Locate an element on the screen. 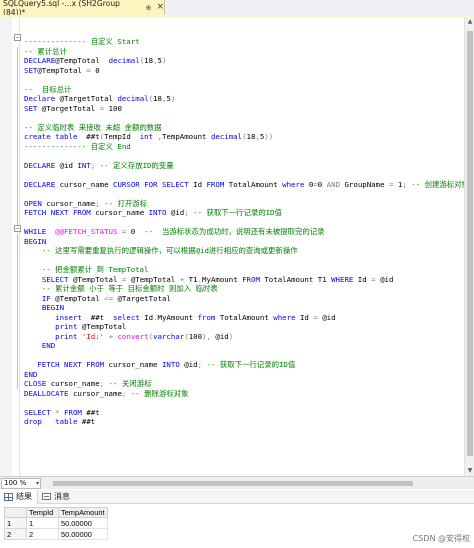 The width and height of the screenshot is (474, 548). code-line: OPEN cursor_name; -- 打开游标 is located at coordinates (249, 204).